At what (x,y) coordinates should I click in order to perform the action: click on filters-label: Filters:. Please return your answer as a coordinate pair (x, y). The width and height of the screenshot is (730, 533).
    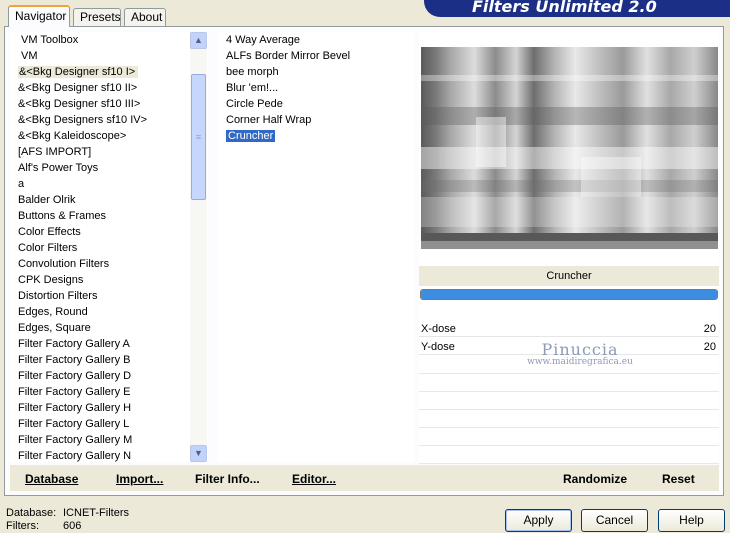
    Looking at the image, I should click on (22, 526).